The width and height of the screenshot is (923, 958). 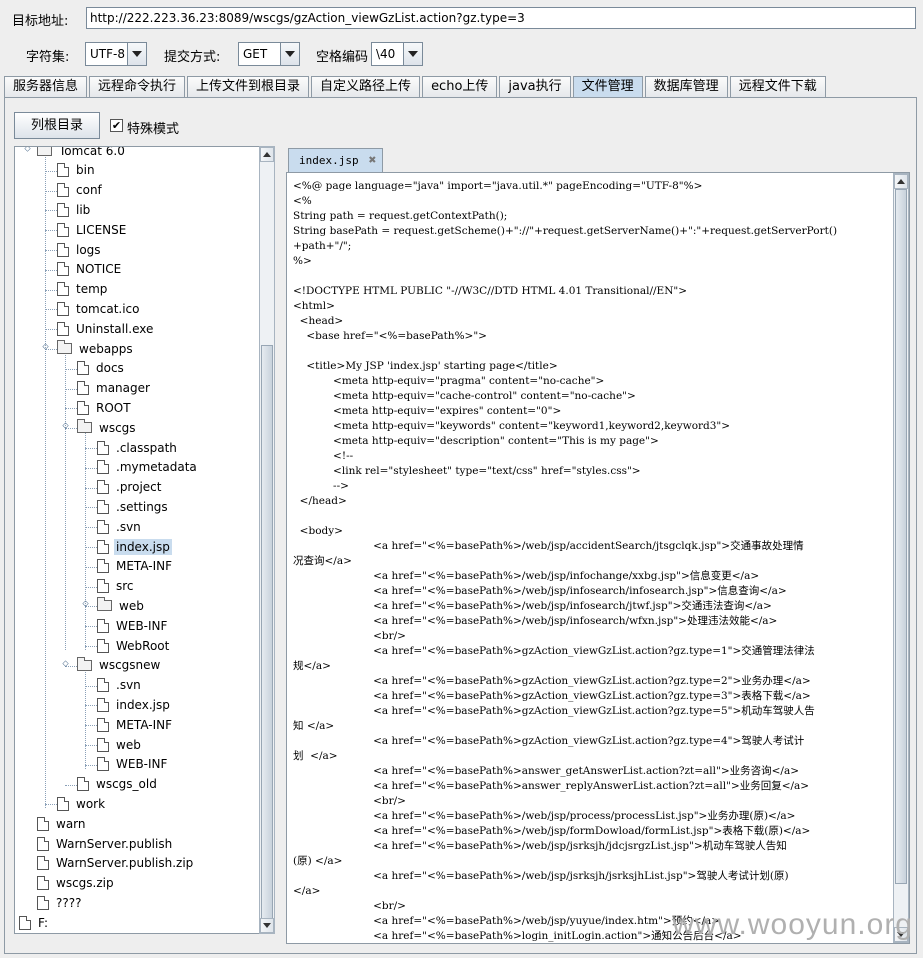 I want to click on list-root-button: 列根目录, so click(x=57, y=125).